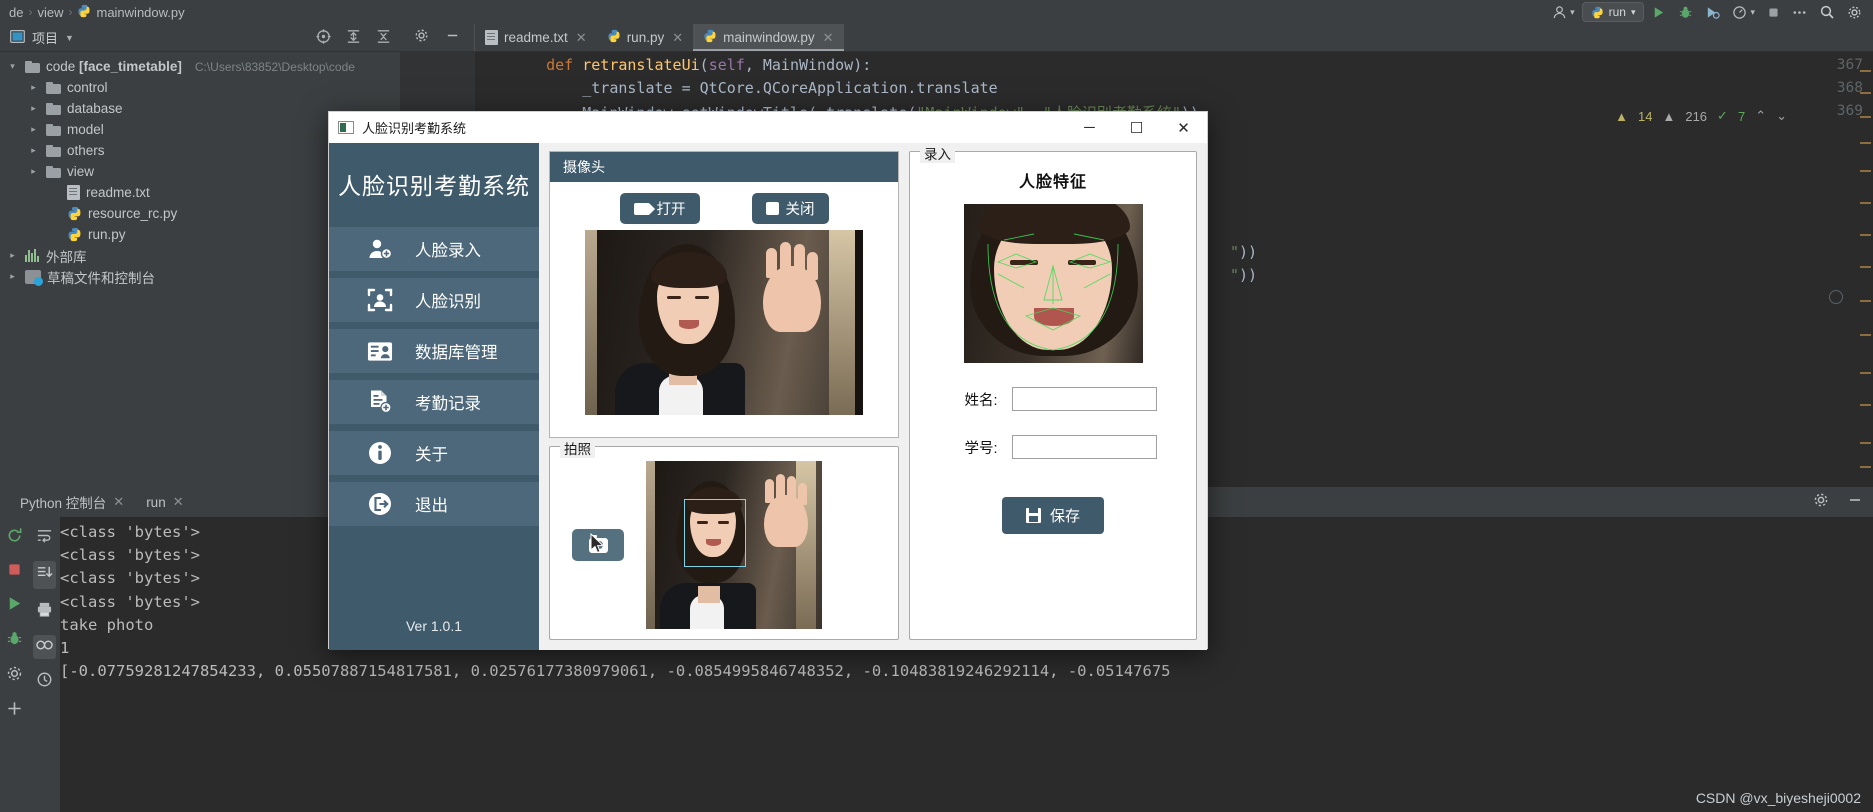 The width and height of the screenshot is (1873, 812). I want to click on tree-item-label: code [face_timetable], so click(114, 66).